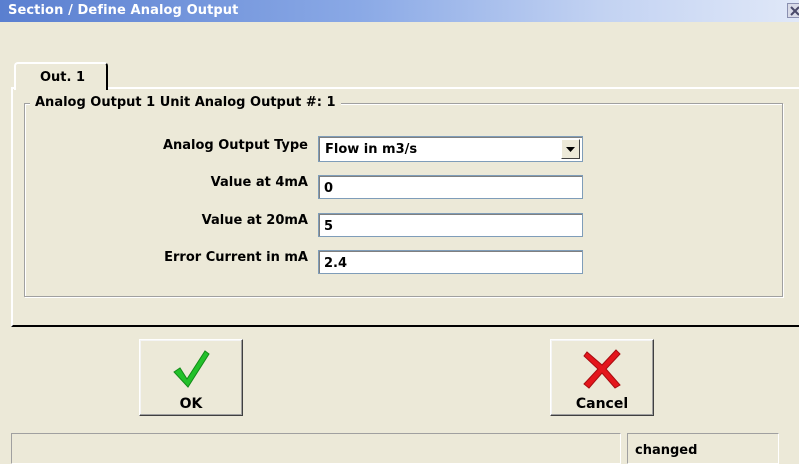 The width and height of the screenshot is (799, 464). I want to click on title-bar: Section / Define Analog Output, so click(399, 11).